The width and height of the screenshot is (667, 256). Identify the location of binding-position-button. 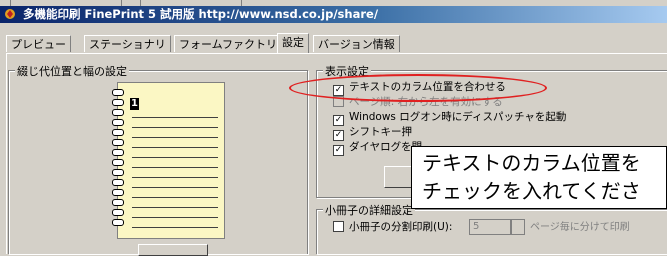
(173, 250).